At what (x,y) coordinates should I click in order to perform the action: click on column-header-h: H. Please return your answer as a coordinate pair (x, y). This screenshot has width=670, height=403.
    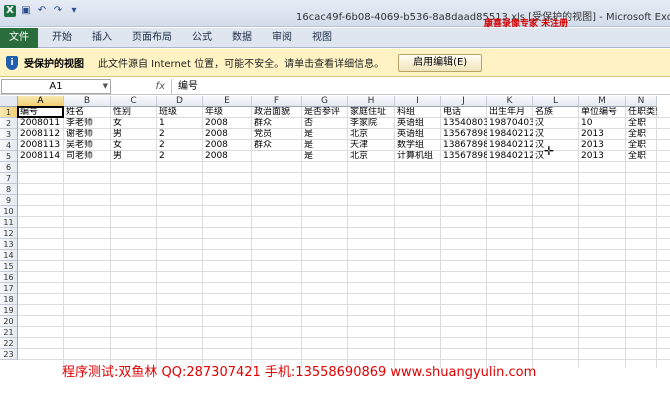
    Looking at the image, I should click on (371, 101).